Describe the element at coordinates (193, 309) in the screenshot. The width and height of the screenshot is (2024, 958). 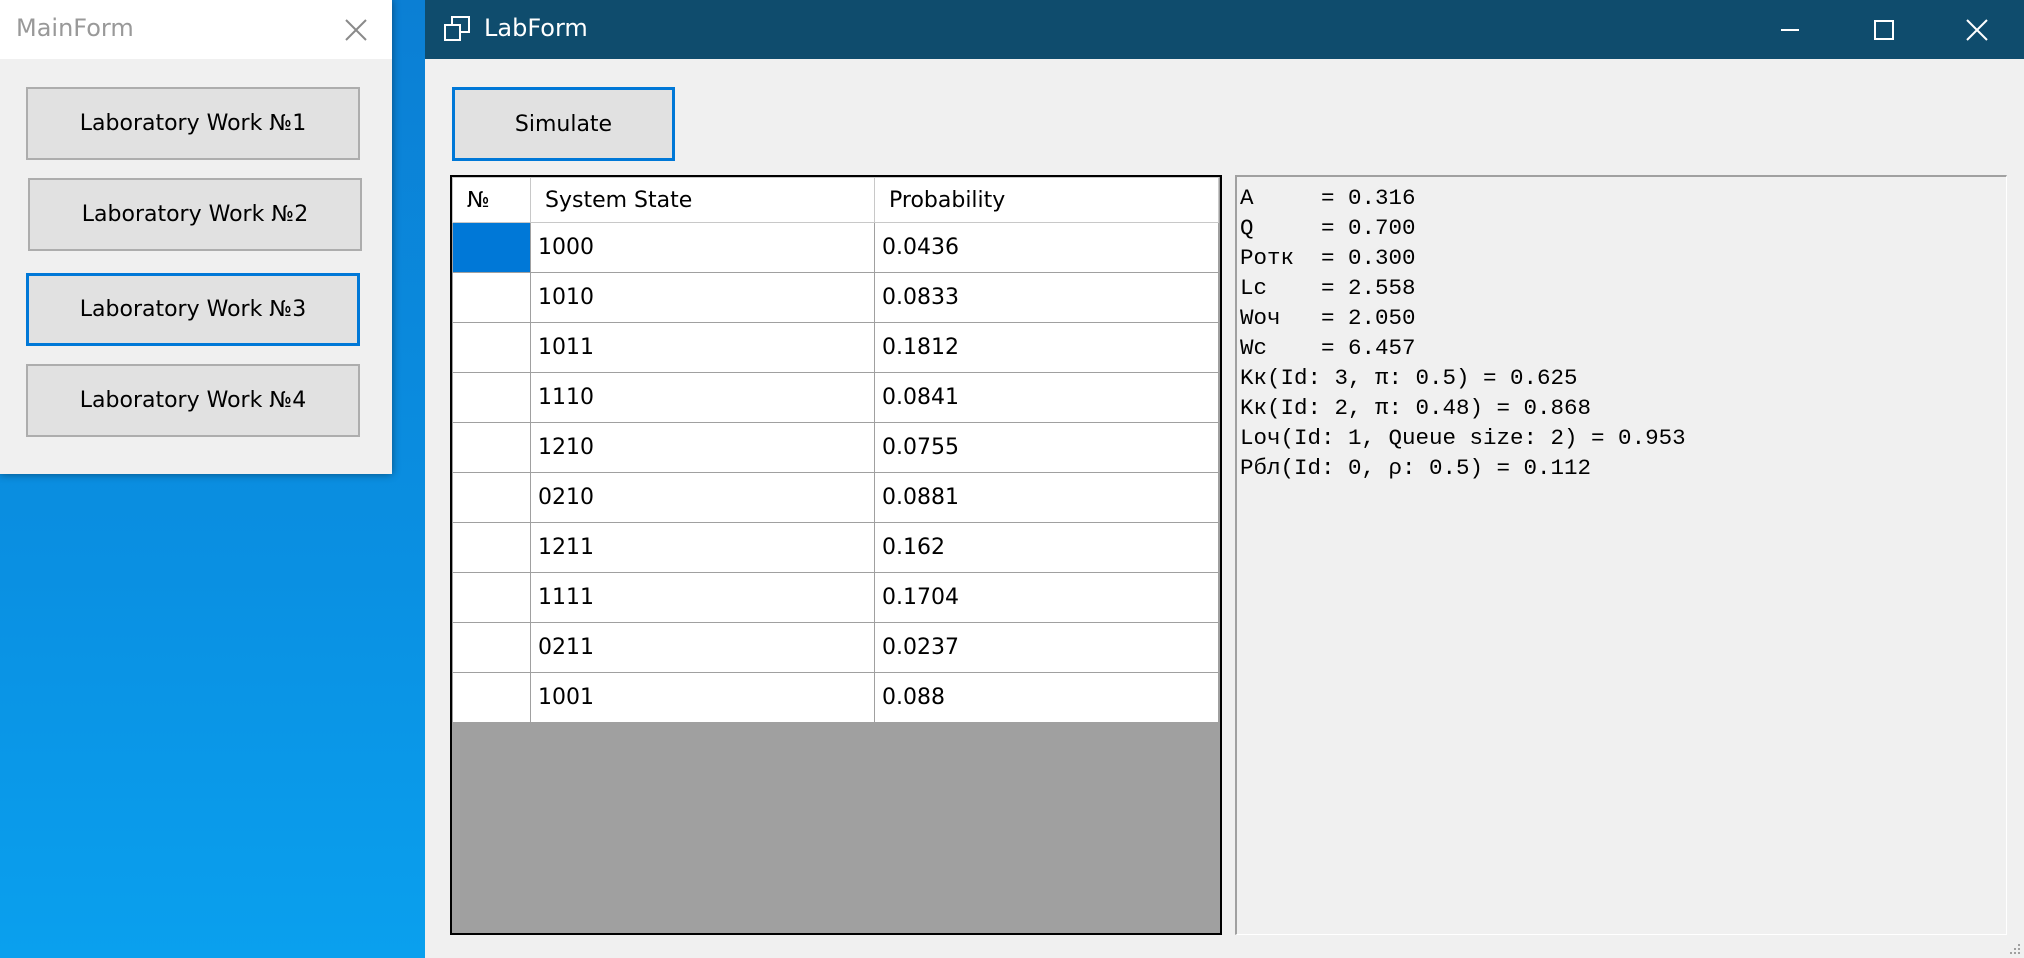
I see `lab-work-3-button: Laboratory Work №3` at that location.